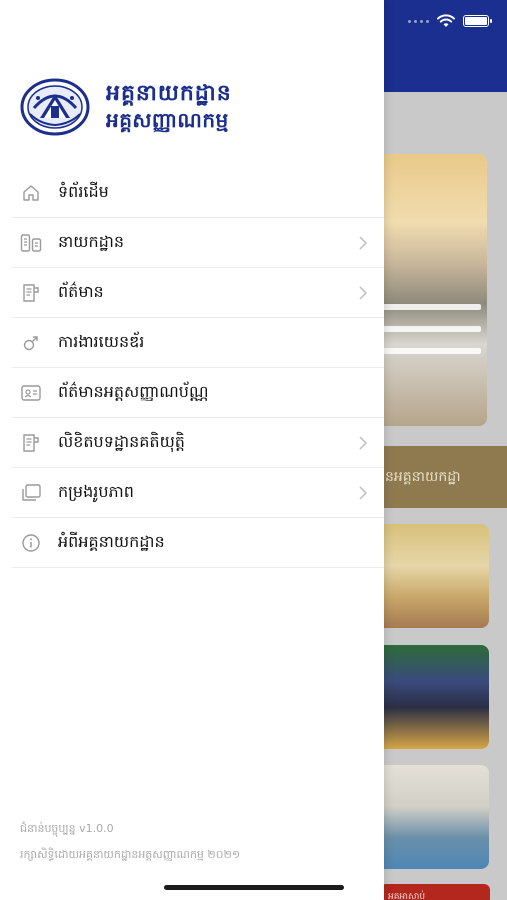  Describe the element at coordinates (31, 543) in the screenshot. I see `info-icon` at that location.